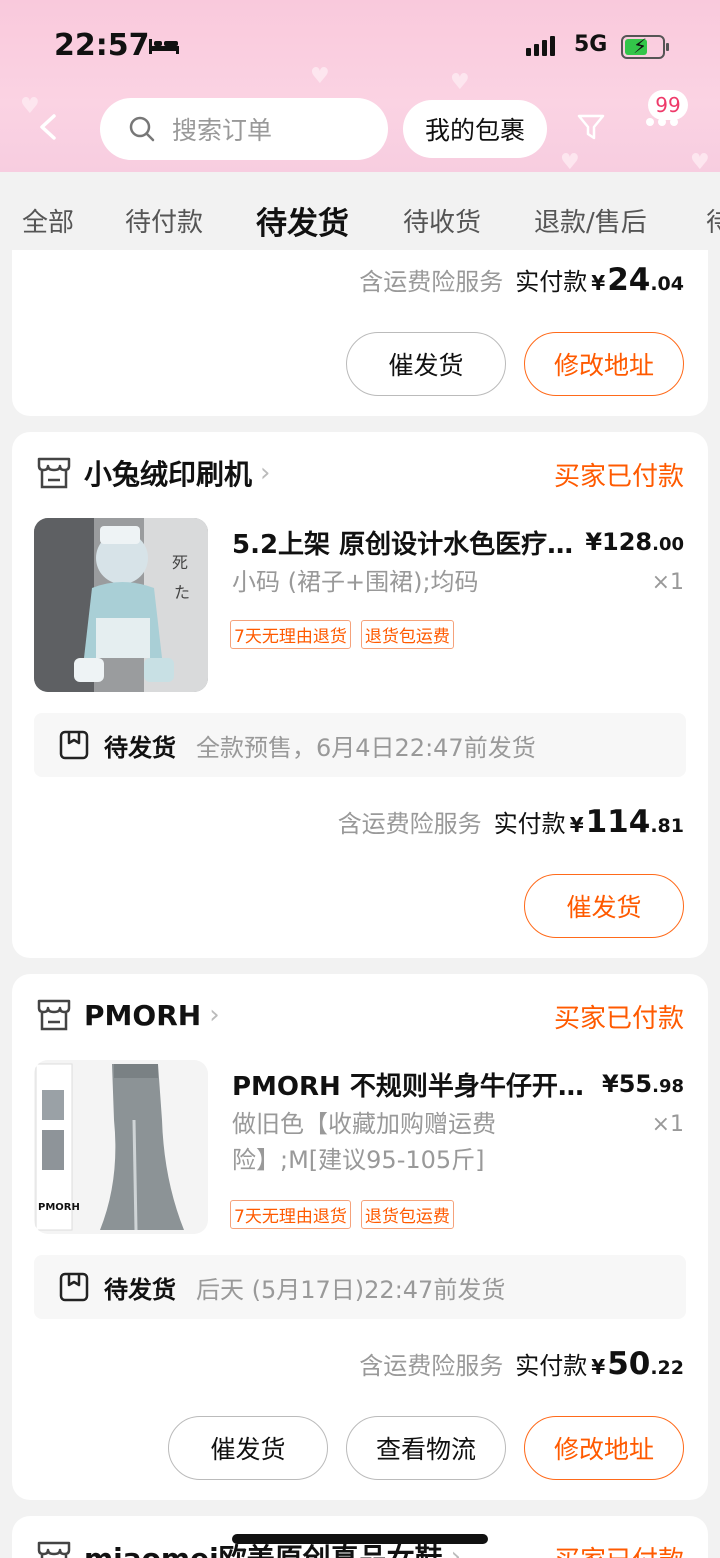  What do you see at coordinates (302, 220) in the screenshot?
I see `tab-pending-shipment: 待发货` at bounding box center [302, 220].